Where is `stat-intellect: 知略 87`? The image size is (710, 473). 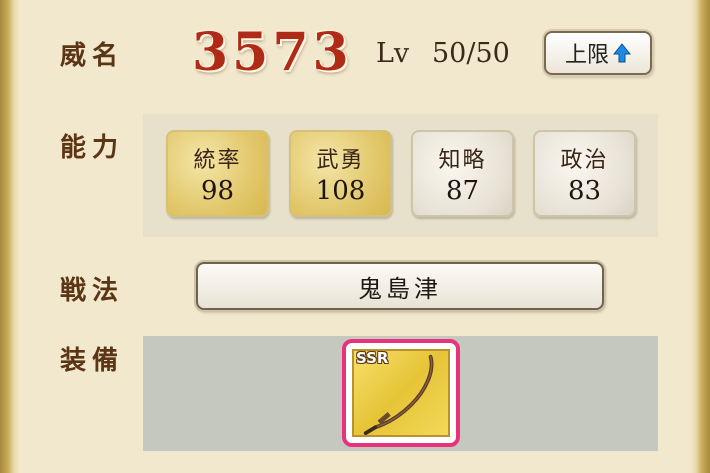
stat-intellect: 知略 87 is located at coordinates (462, 173).